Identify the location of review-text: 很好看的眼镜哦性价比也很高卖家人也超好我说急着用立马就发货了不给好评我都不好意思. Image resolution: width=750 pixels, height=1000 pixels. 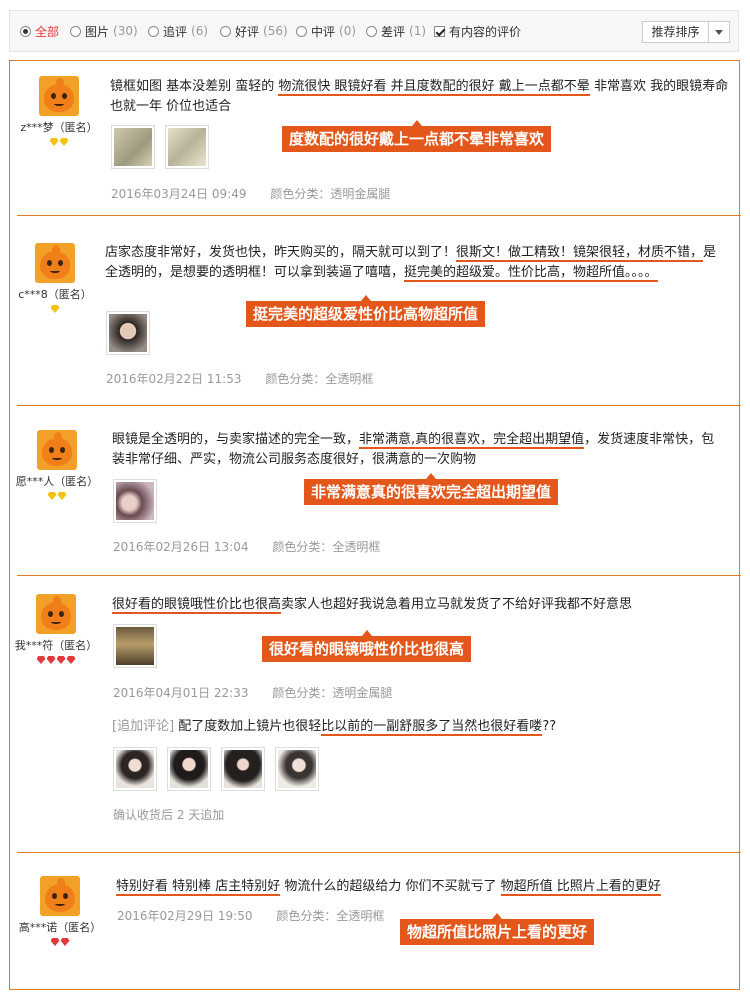
(419, 605).